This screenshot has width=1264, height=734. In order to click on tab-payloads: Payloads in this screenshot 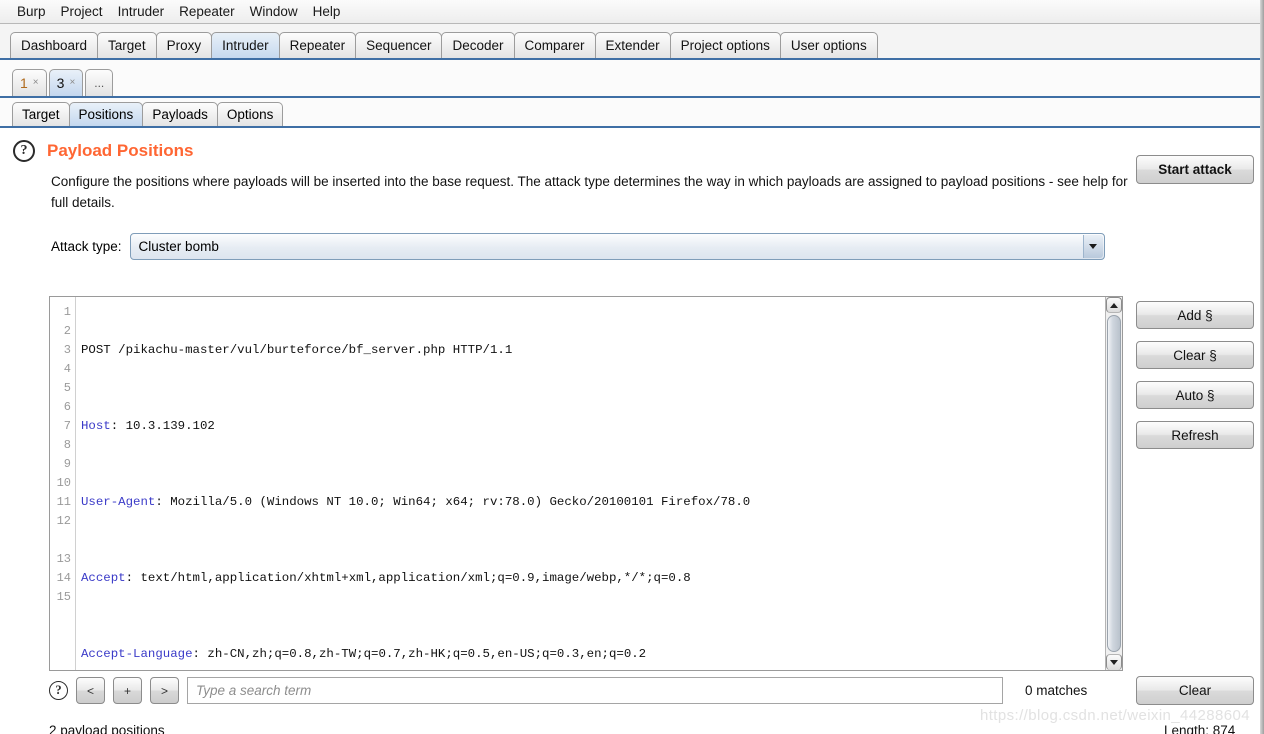, I will do `click(180, 114)`.